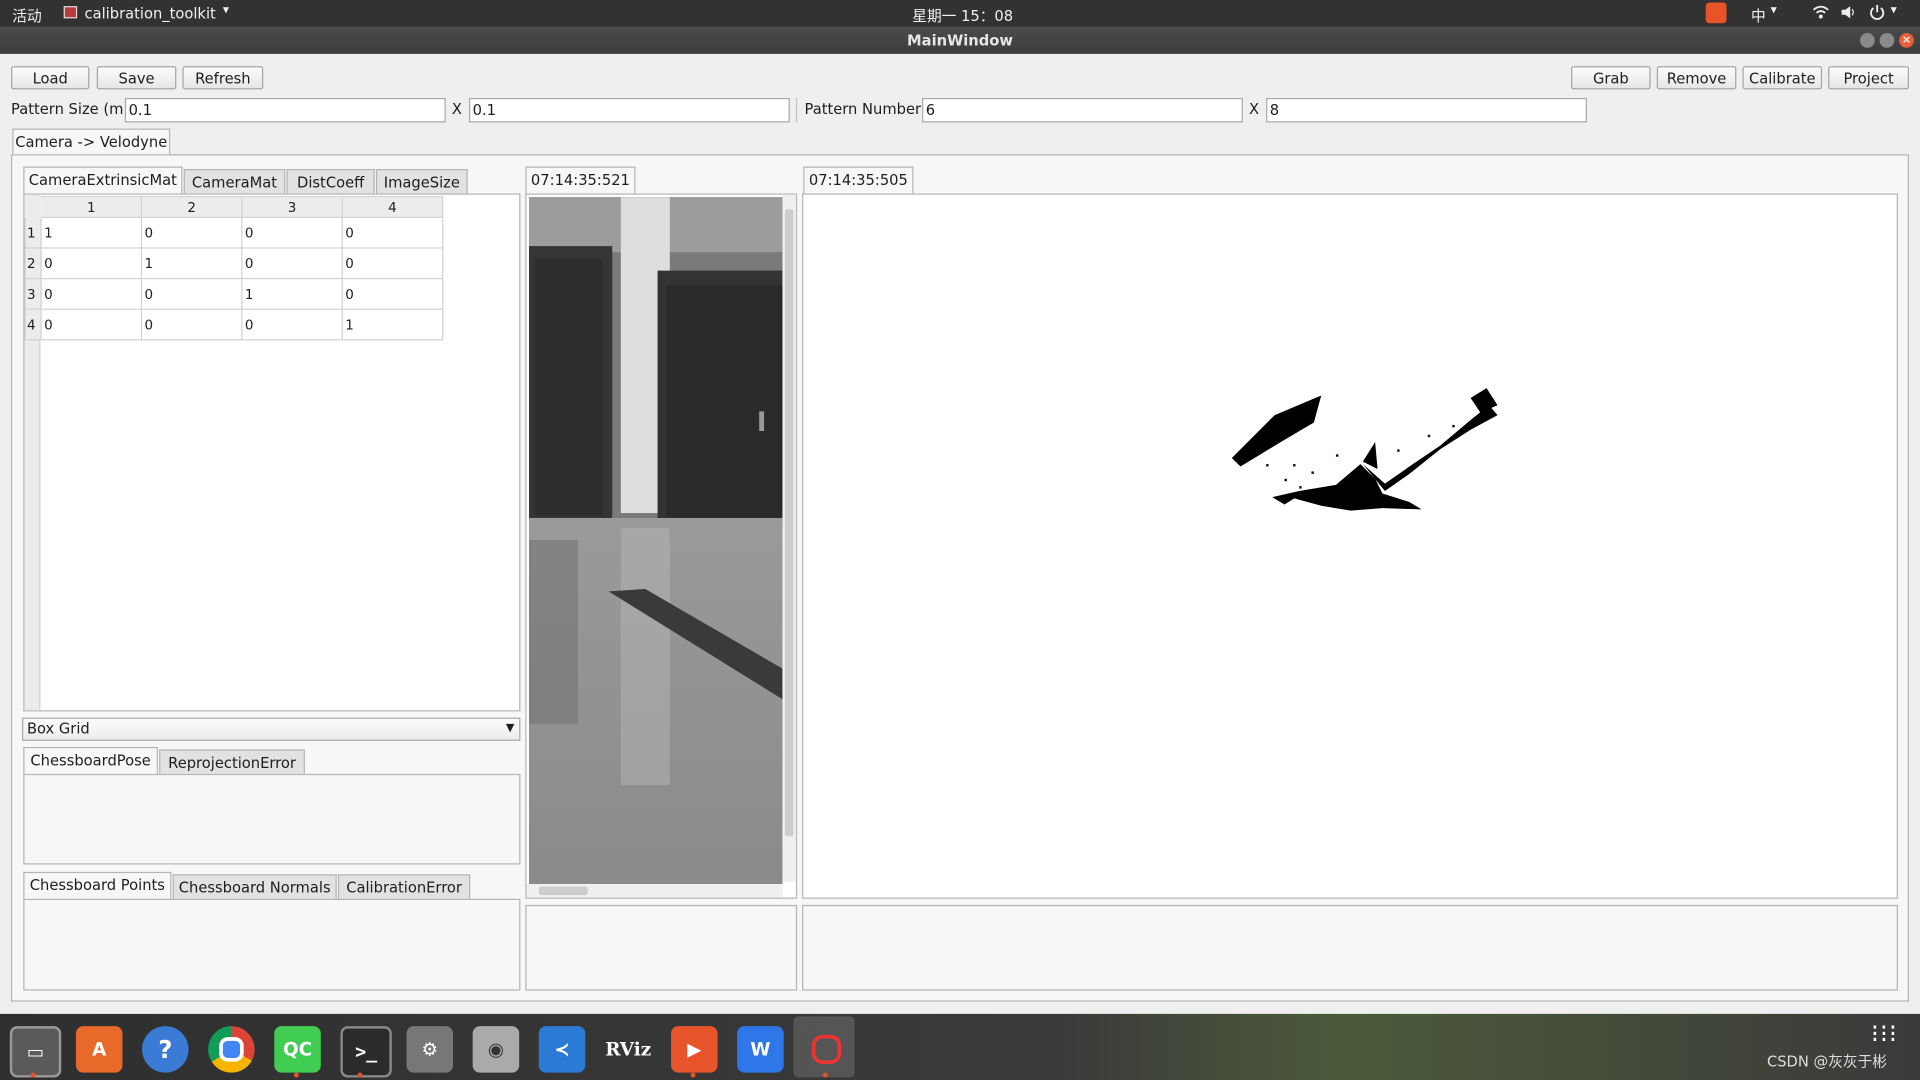 Image resolution: width=1920 pixels, height=1080 pixels. I want to click on system-top-bar: 活动 calibration_toolkit ▾ 星期一 15：08 中 ▾ ▾, so click(960, 13).